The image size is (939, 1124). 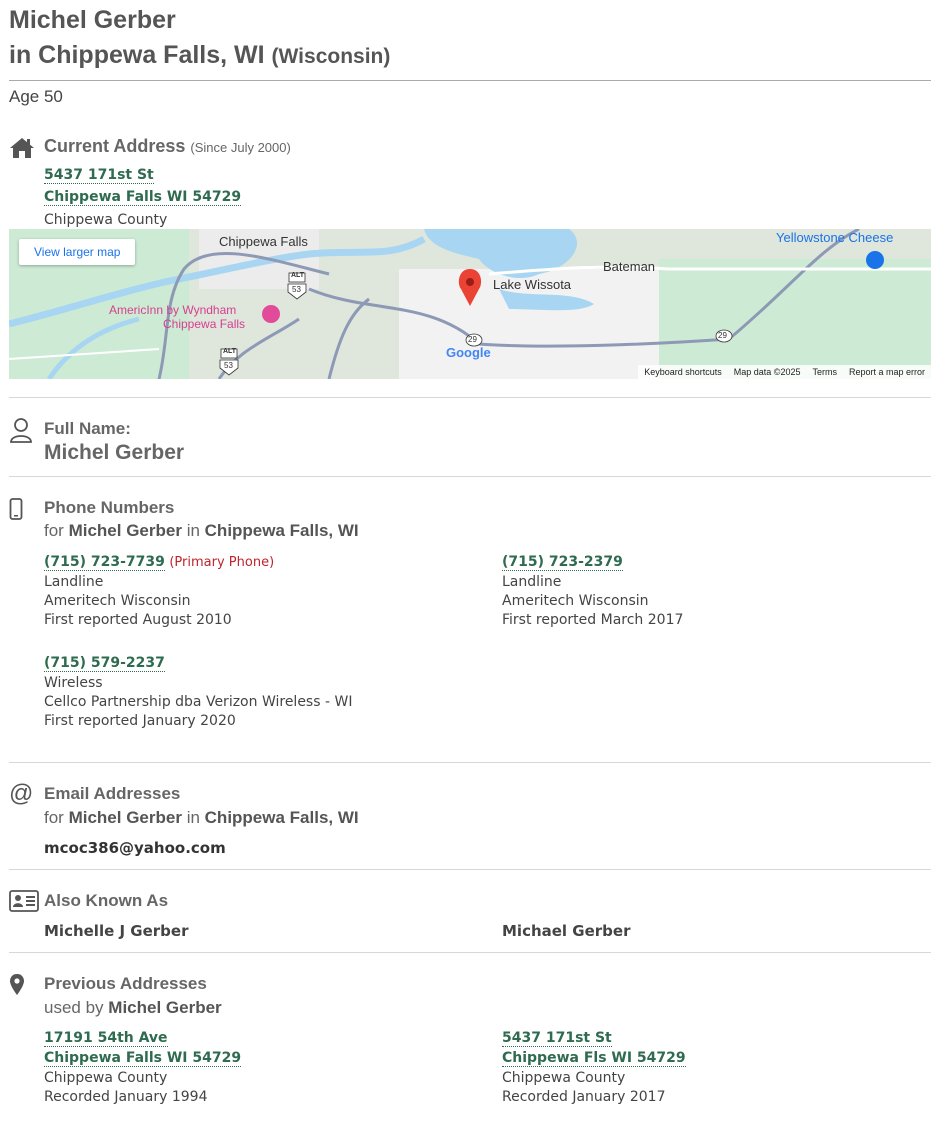 I want to click on aka-heading: Also Known As, so click(x=106, y=900).